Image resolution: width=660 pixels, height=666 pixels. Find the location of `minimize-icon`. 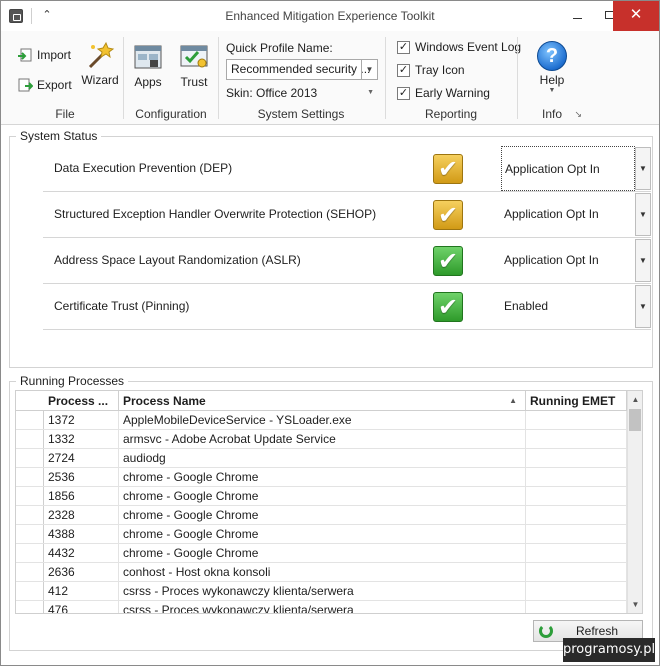

minimize-icon is located at coordinates (577, 18).